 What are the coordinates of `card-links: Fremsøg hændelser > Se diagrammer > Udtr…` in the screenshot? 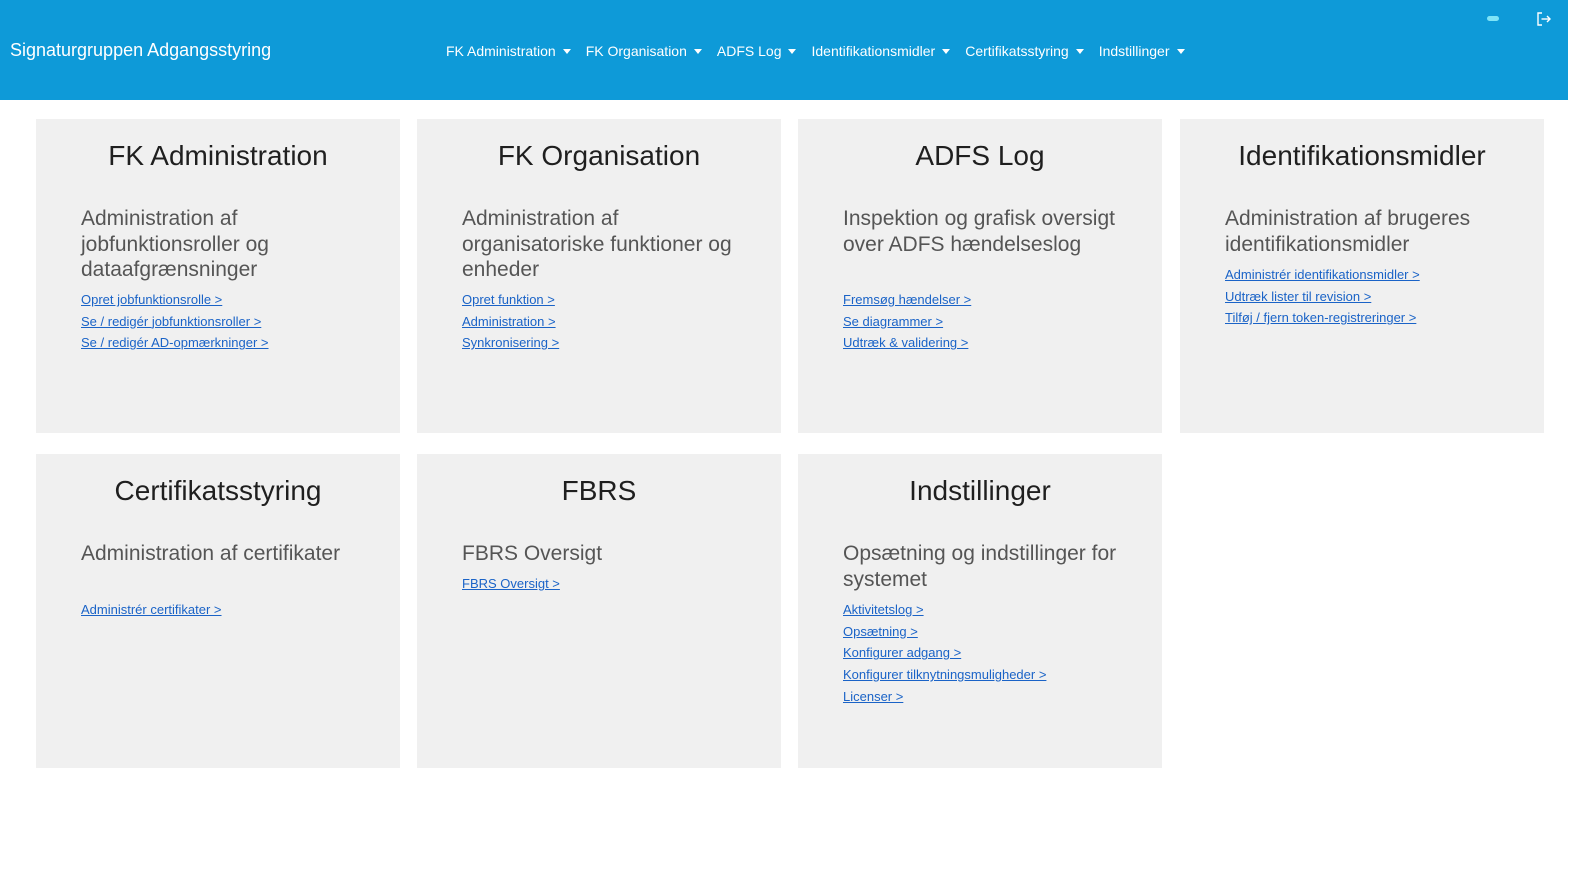 It's located at (907, 321).